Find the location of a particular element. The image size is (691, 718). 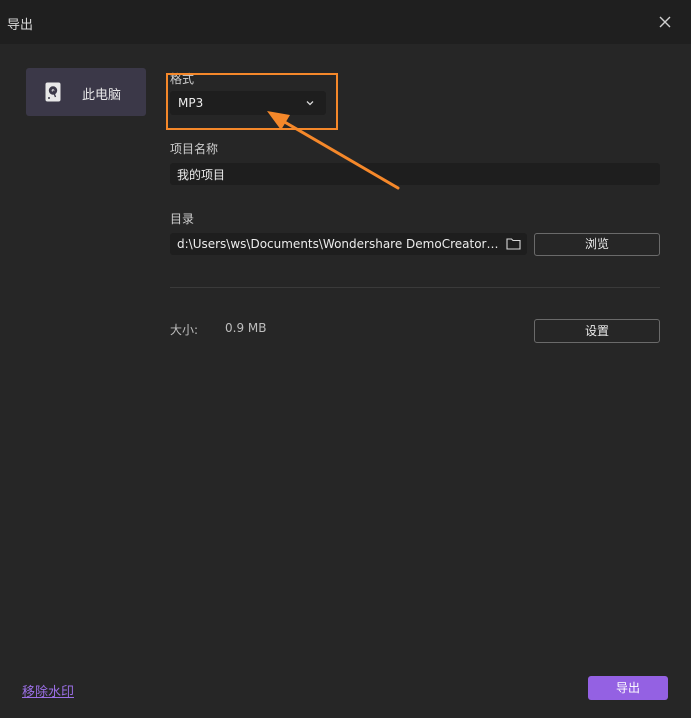

divider is located at coordinates (415, 287).